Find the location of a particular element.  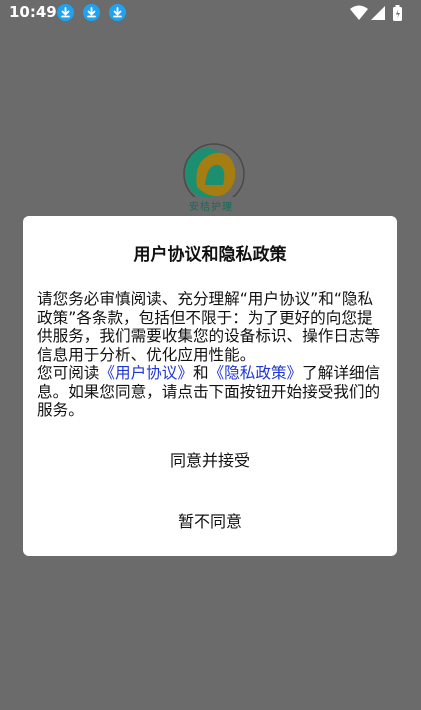

signal-icon is located at coordinates (378, 13).